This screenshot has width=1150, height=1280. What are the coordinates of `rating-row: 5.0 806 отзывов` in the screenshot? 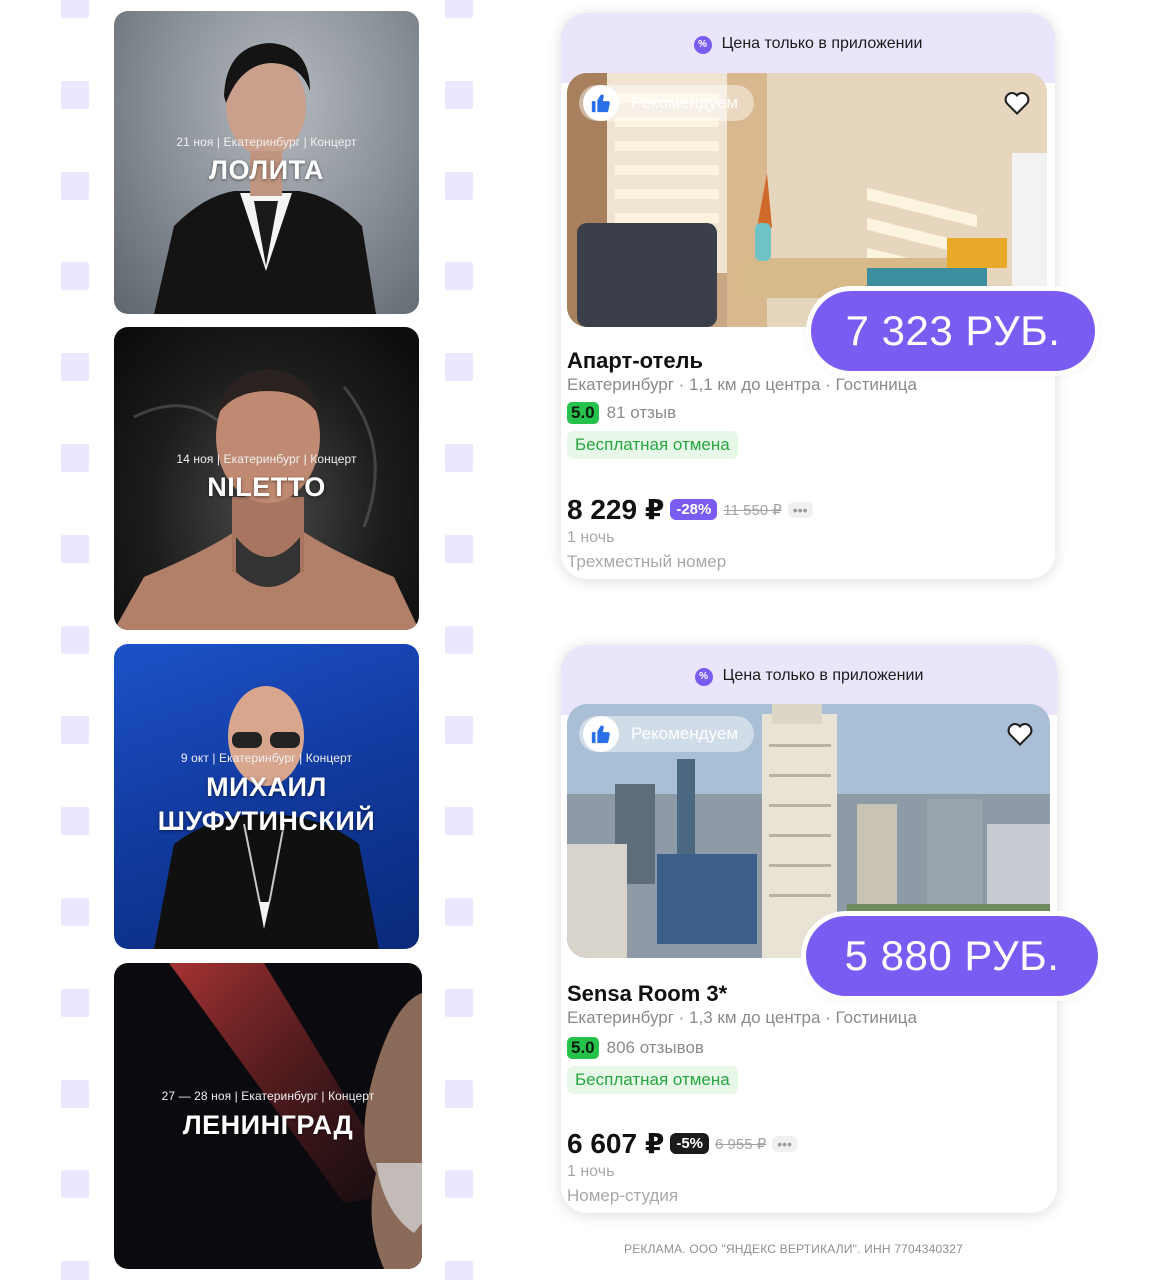 It's located at (635, 1048).